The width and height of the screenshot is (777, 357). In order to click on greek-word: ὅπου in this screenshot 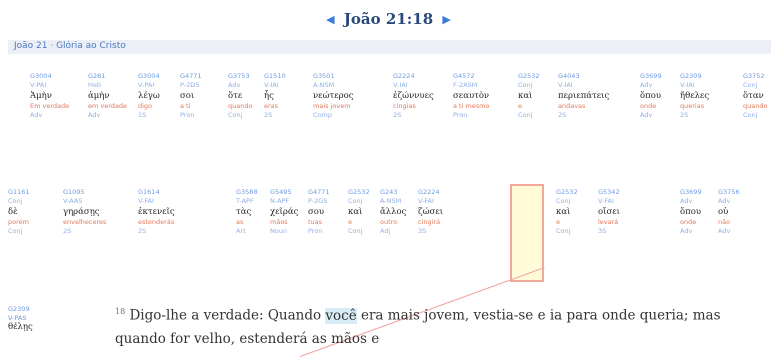, I will do `click(690, 212)`.